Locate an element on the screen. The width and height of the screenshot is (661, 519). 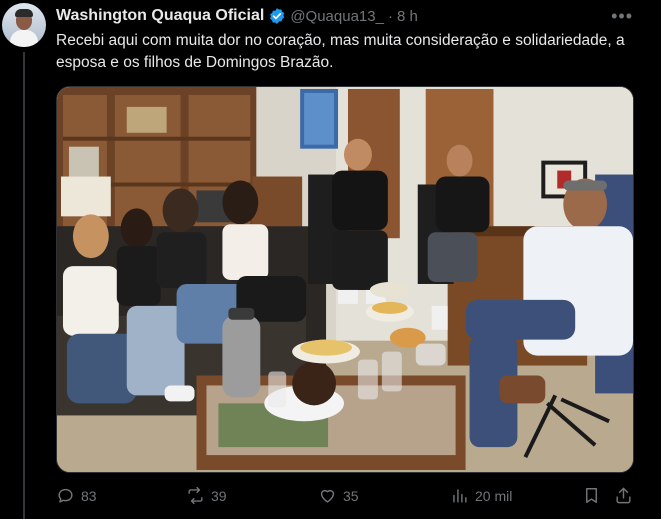
verified-badge-icon is located at coordinates (277, 16).